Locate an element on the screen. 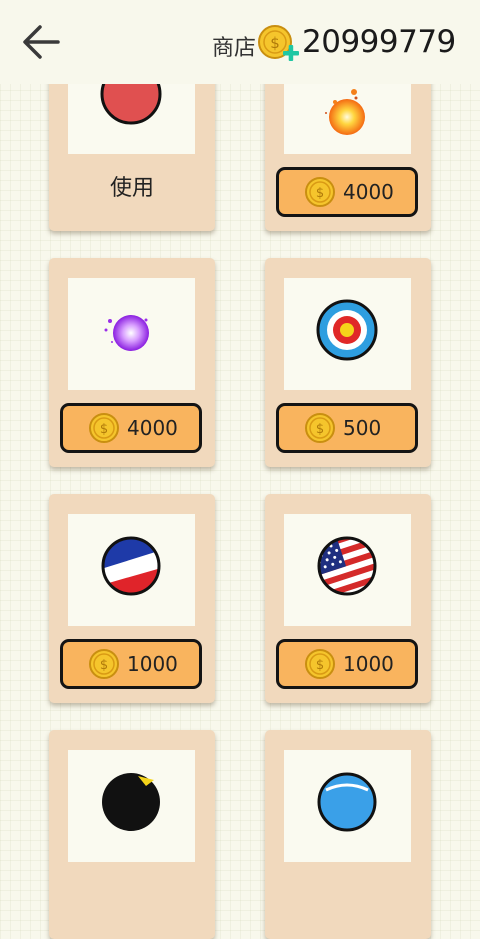 The width and height of the screenshot is (480, 939). buy-button: $ 500 is located at coordinates (347, 428).